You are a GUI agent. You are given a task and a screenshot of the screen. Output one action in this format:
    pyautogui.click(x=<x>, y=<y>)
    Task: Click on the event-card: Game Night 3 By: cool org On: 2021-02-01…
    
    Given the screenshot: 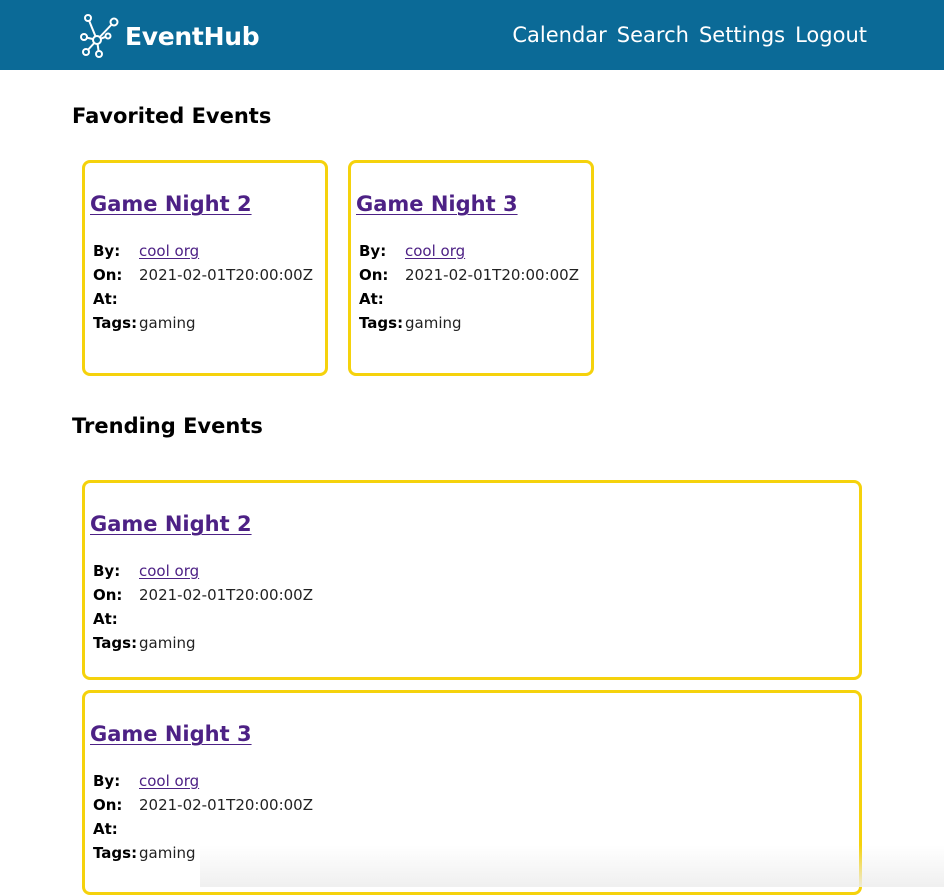 What is the action you would take?
    pyautogui.click(x=471, y=268)
    